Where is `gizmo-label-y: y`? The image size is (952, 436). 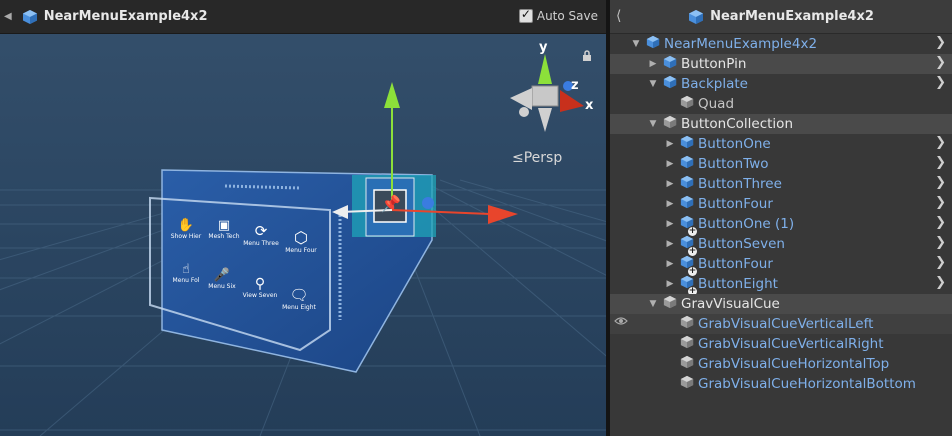
gizmo-label-y: y is located at coordinates (543, 47).